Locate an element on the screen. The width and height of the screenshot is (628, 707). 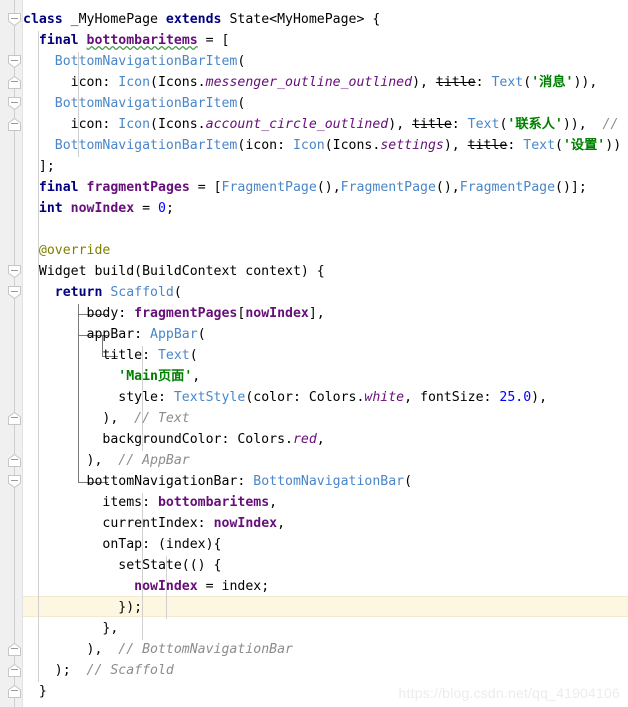
code-line-text: BottomNavigationBarItem( is located at coordinates (134, 104).